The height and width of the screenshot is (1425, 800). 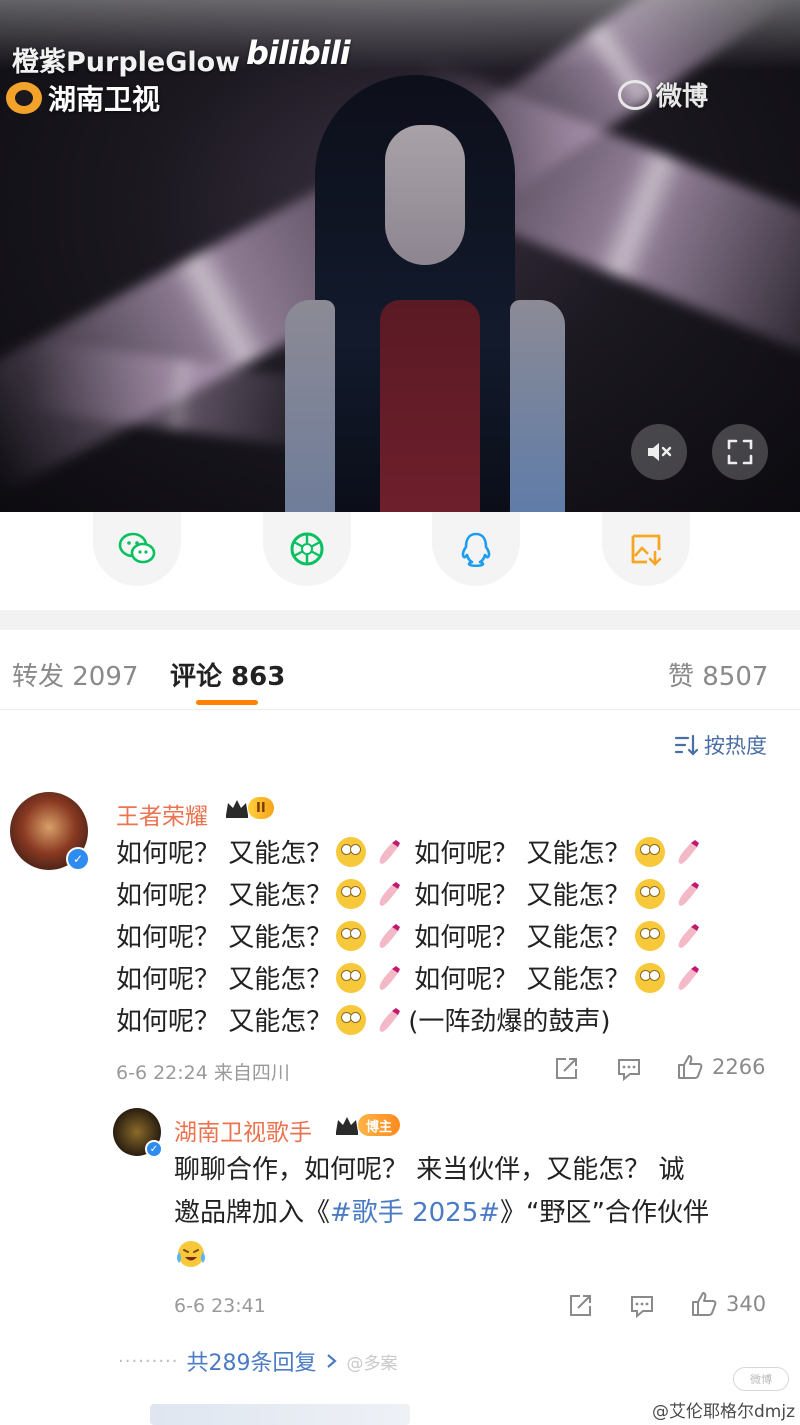 I want to click on speaker-muted-icon, so click(x=660, y=452).